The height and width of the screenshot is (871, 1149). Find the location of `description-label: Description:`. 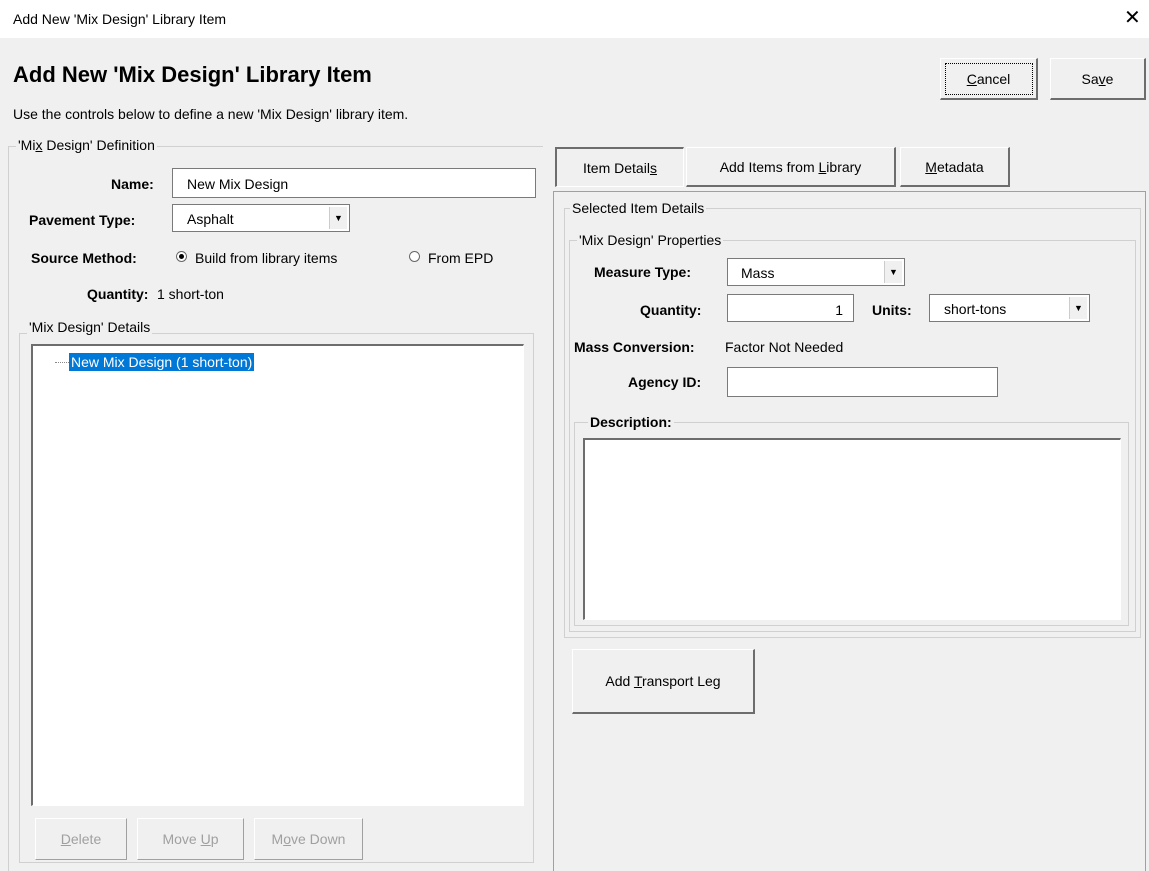

description-label: Description: is located at coordinates (631, 422).